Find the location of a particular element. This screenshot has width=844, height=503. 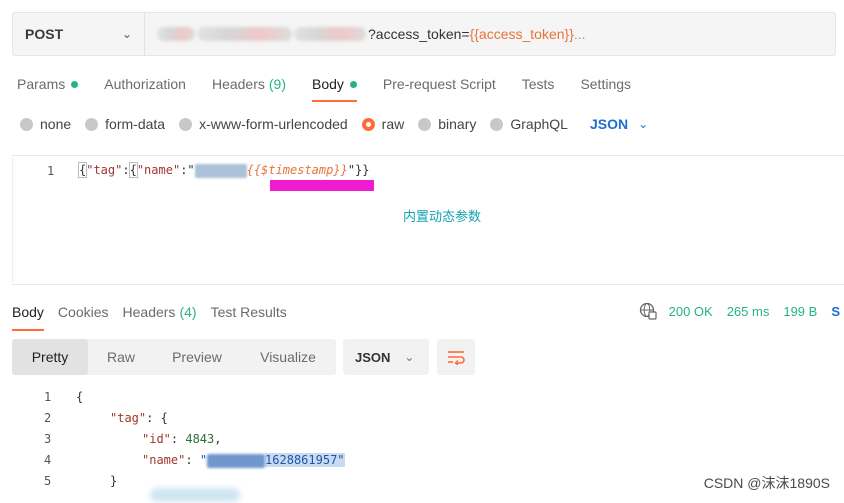

tab-label: Pre-request Script is located at coordinates (439, 84).